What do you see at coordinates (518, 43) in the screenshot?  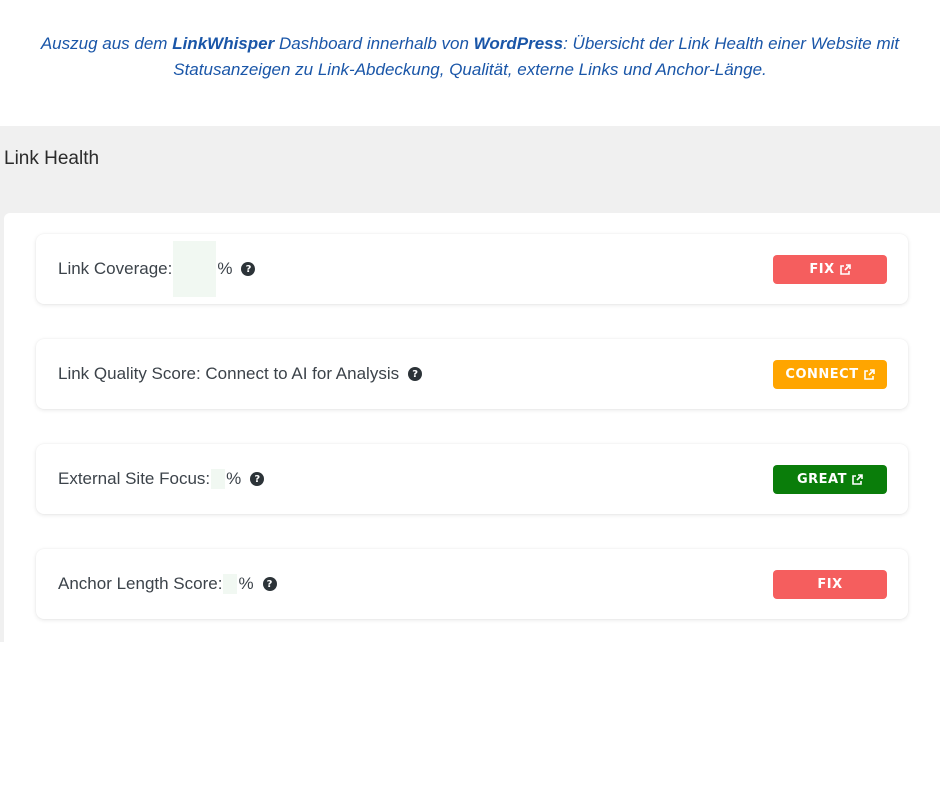 I see `caption-platform: WordPress` at bounding box center [518, 43].